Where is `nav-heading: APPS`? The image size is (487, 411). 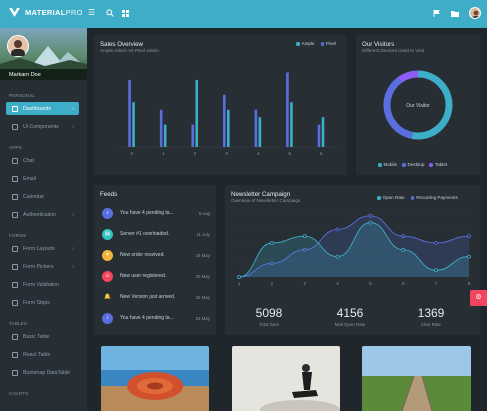 nav-heading: APPS is located at coordinates (15, 147).